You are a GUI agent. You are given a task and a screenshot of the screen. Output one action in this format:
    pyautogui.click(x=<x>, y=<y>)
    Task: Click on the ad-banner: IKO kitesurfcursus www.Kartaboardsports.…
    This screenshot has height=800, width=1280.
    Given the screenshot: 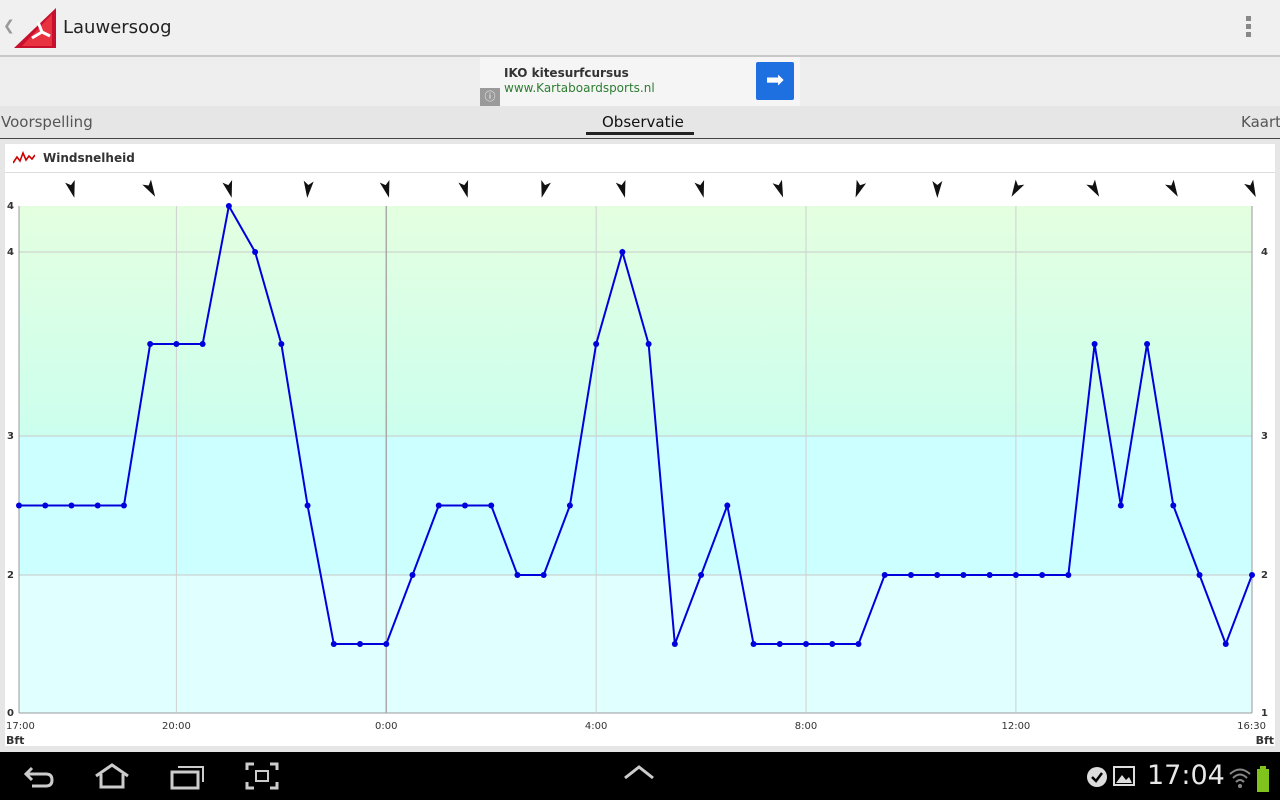 What is the action you would take?
    pyautogui.click(x=640, y=81)
    